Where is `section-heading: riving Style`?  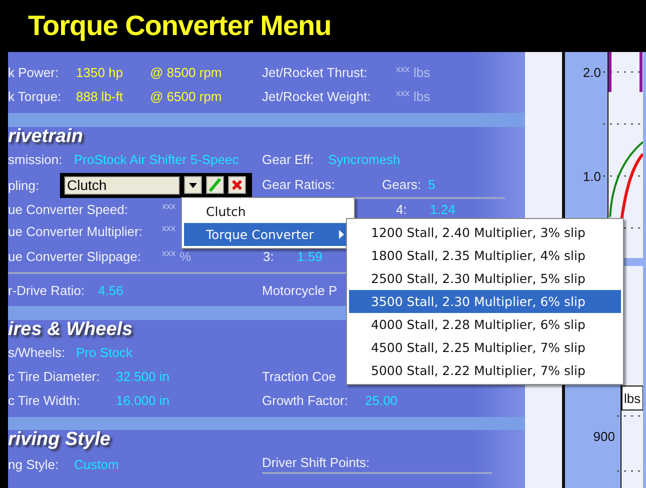
section-heading: riving Style is located at coordinates (59, 440).